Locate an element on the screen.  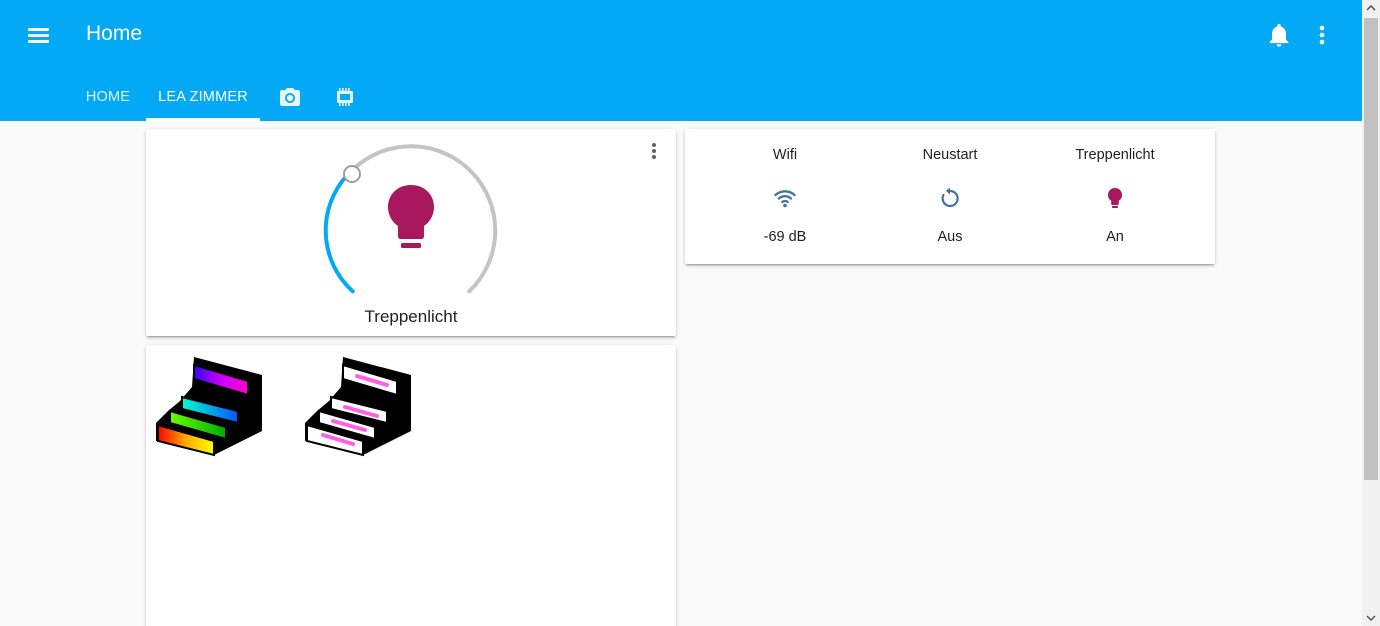
tab-chip is located at coordinates (345, 96).